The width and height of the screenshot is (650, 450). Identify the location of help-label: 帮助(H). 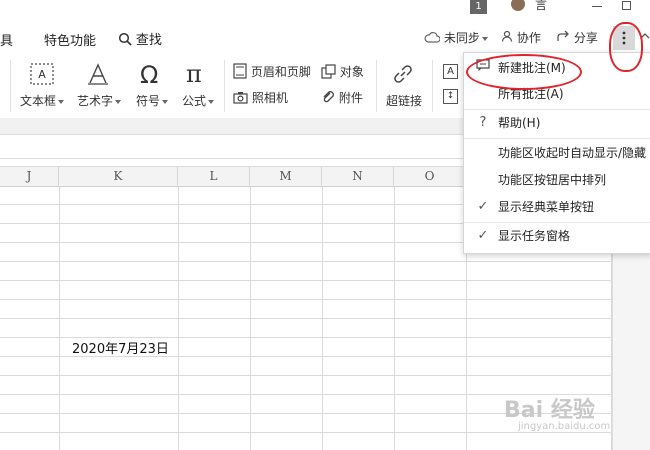
(519, 123).